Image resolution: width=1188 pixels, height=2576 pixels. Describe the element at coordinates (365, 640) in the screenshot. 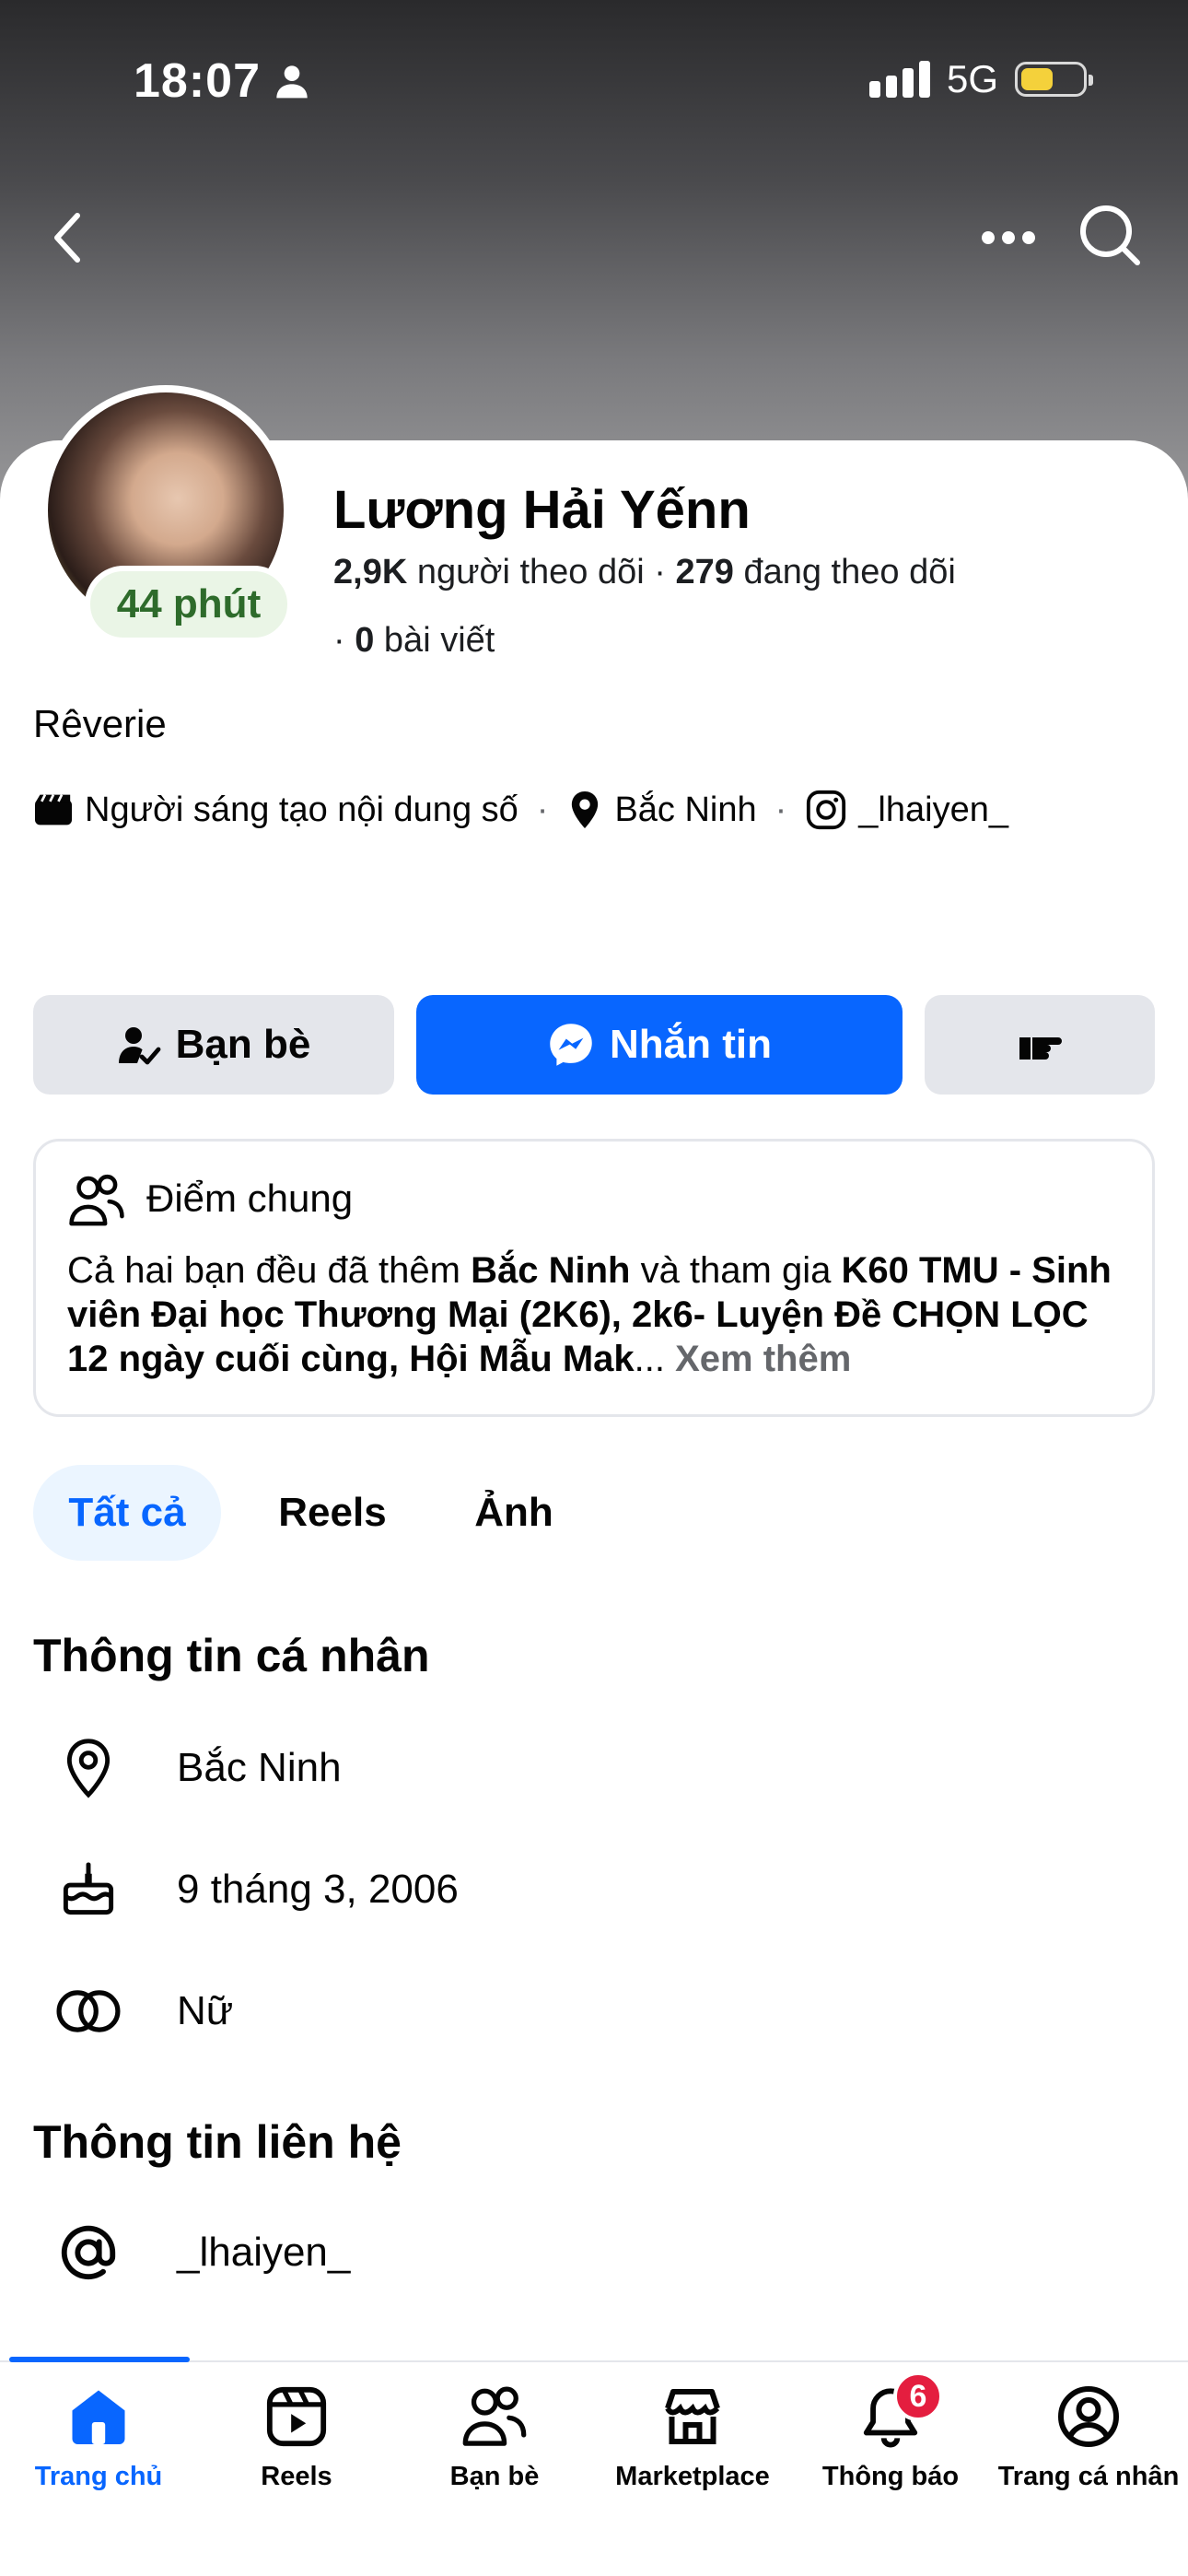

I see `posts-count: 0` at that location.